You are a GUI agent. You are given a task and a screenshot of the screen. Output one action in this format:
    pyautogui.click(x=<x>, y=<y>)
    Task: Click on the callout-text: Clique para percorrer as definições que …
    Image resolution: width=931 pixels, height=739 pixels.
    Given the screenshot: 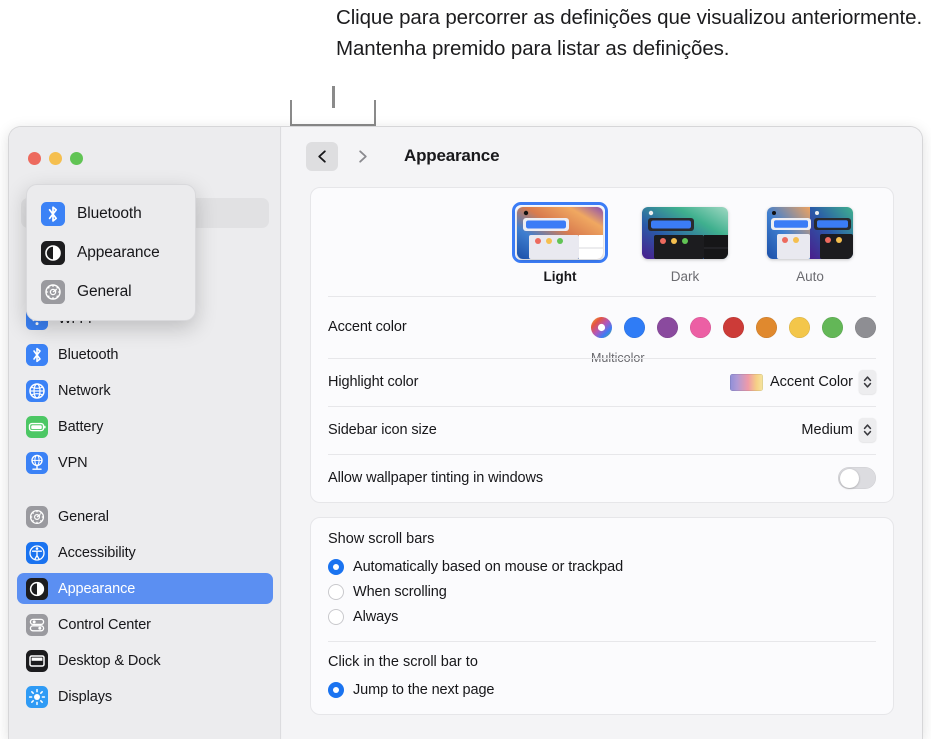 What is the action you would take?
    pyautogui.click(x=629, y=33)
    